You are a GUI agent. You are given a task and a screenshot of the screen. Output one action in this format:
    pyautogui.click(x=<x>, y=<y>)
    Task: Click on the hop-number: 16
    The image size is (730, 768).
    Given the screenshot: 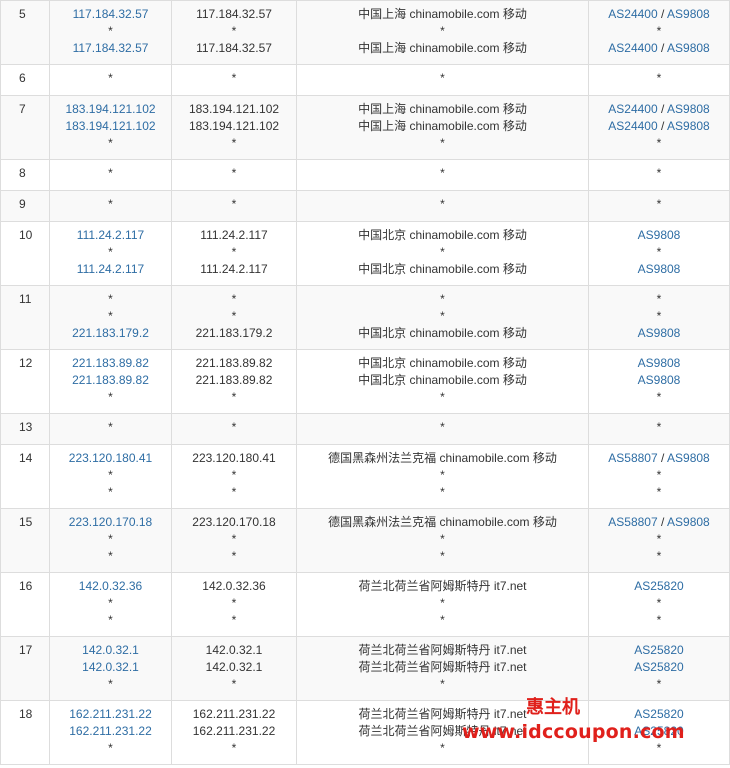 What is the action you would take?
    pyautogui.click(x=25, y=604)
    